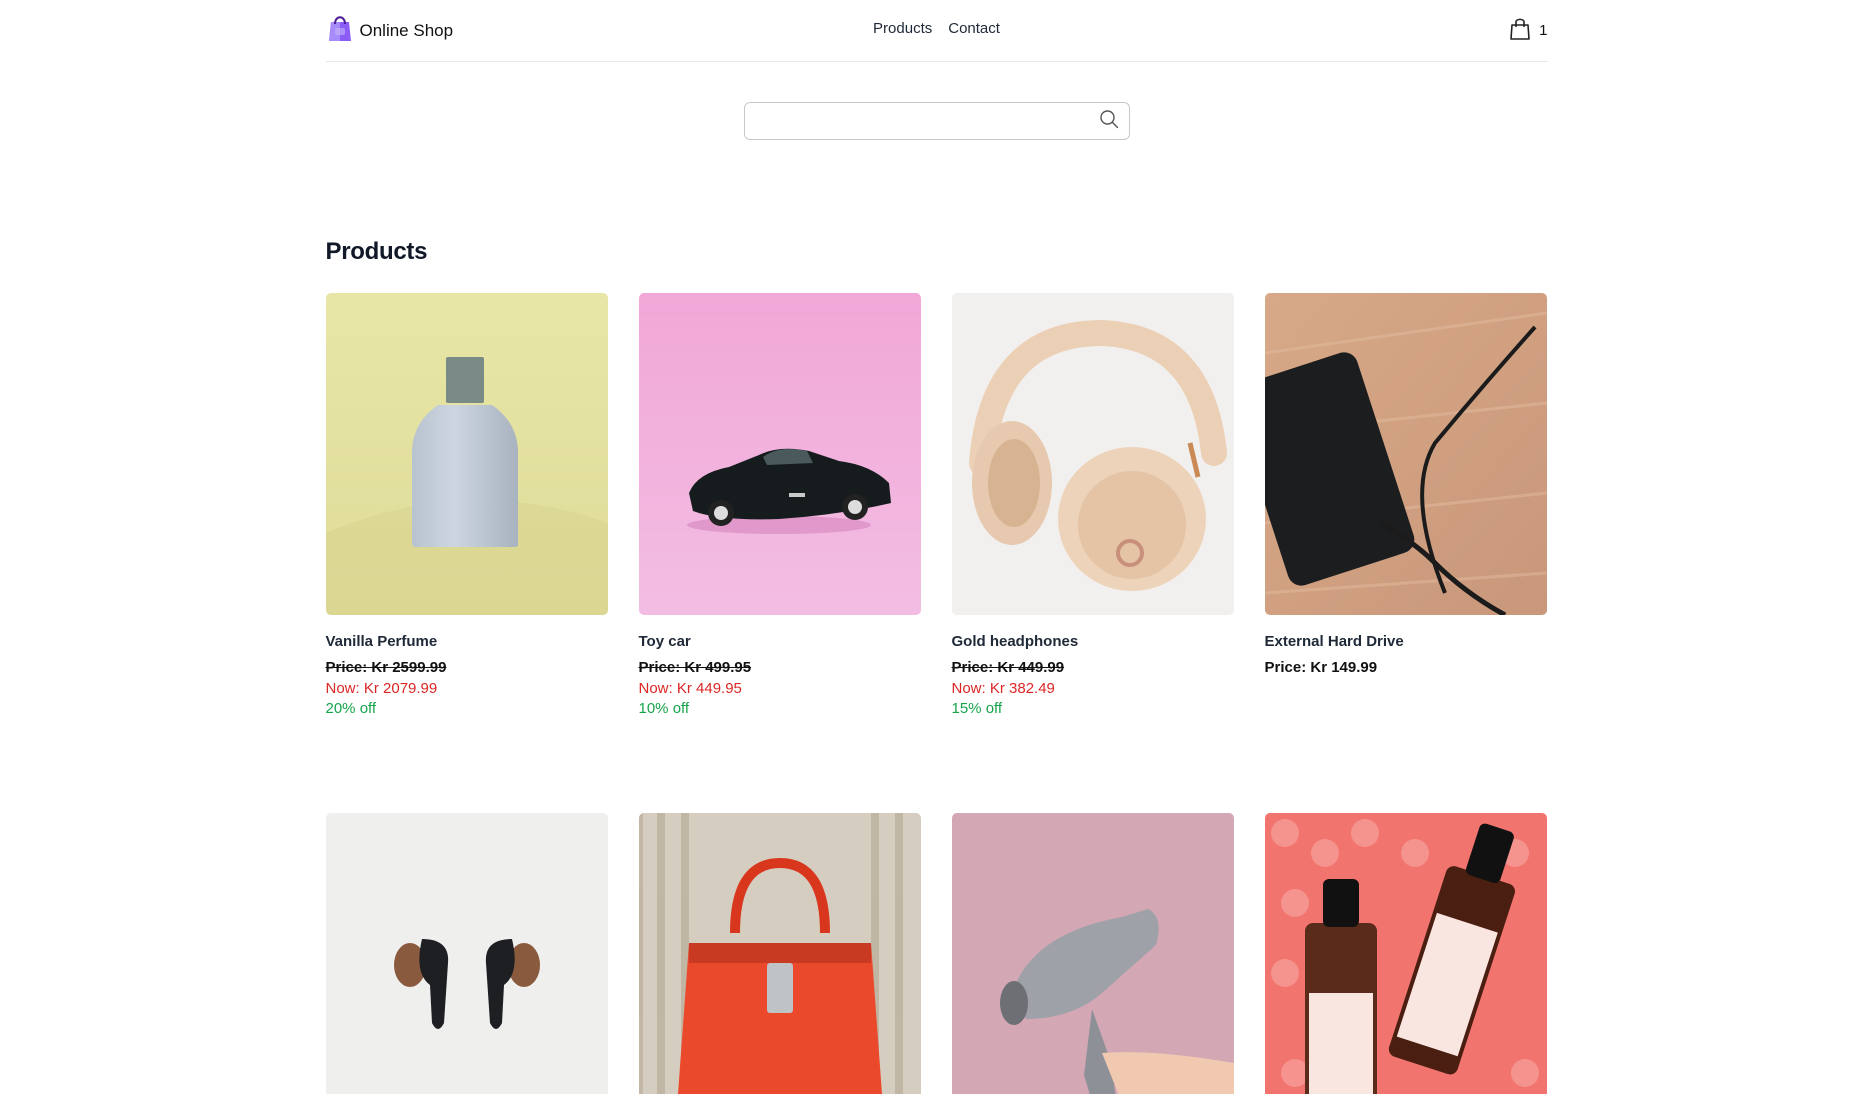 The height and width of the screenshot is (1094, 1873). Describe the element at coordinates (1520, 31) in the screenshot. I see `shopping-bag-icon` at that location.